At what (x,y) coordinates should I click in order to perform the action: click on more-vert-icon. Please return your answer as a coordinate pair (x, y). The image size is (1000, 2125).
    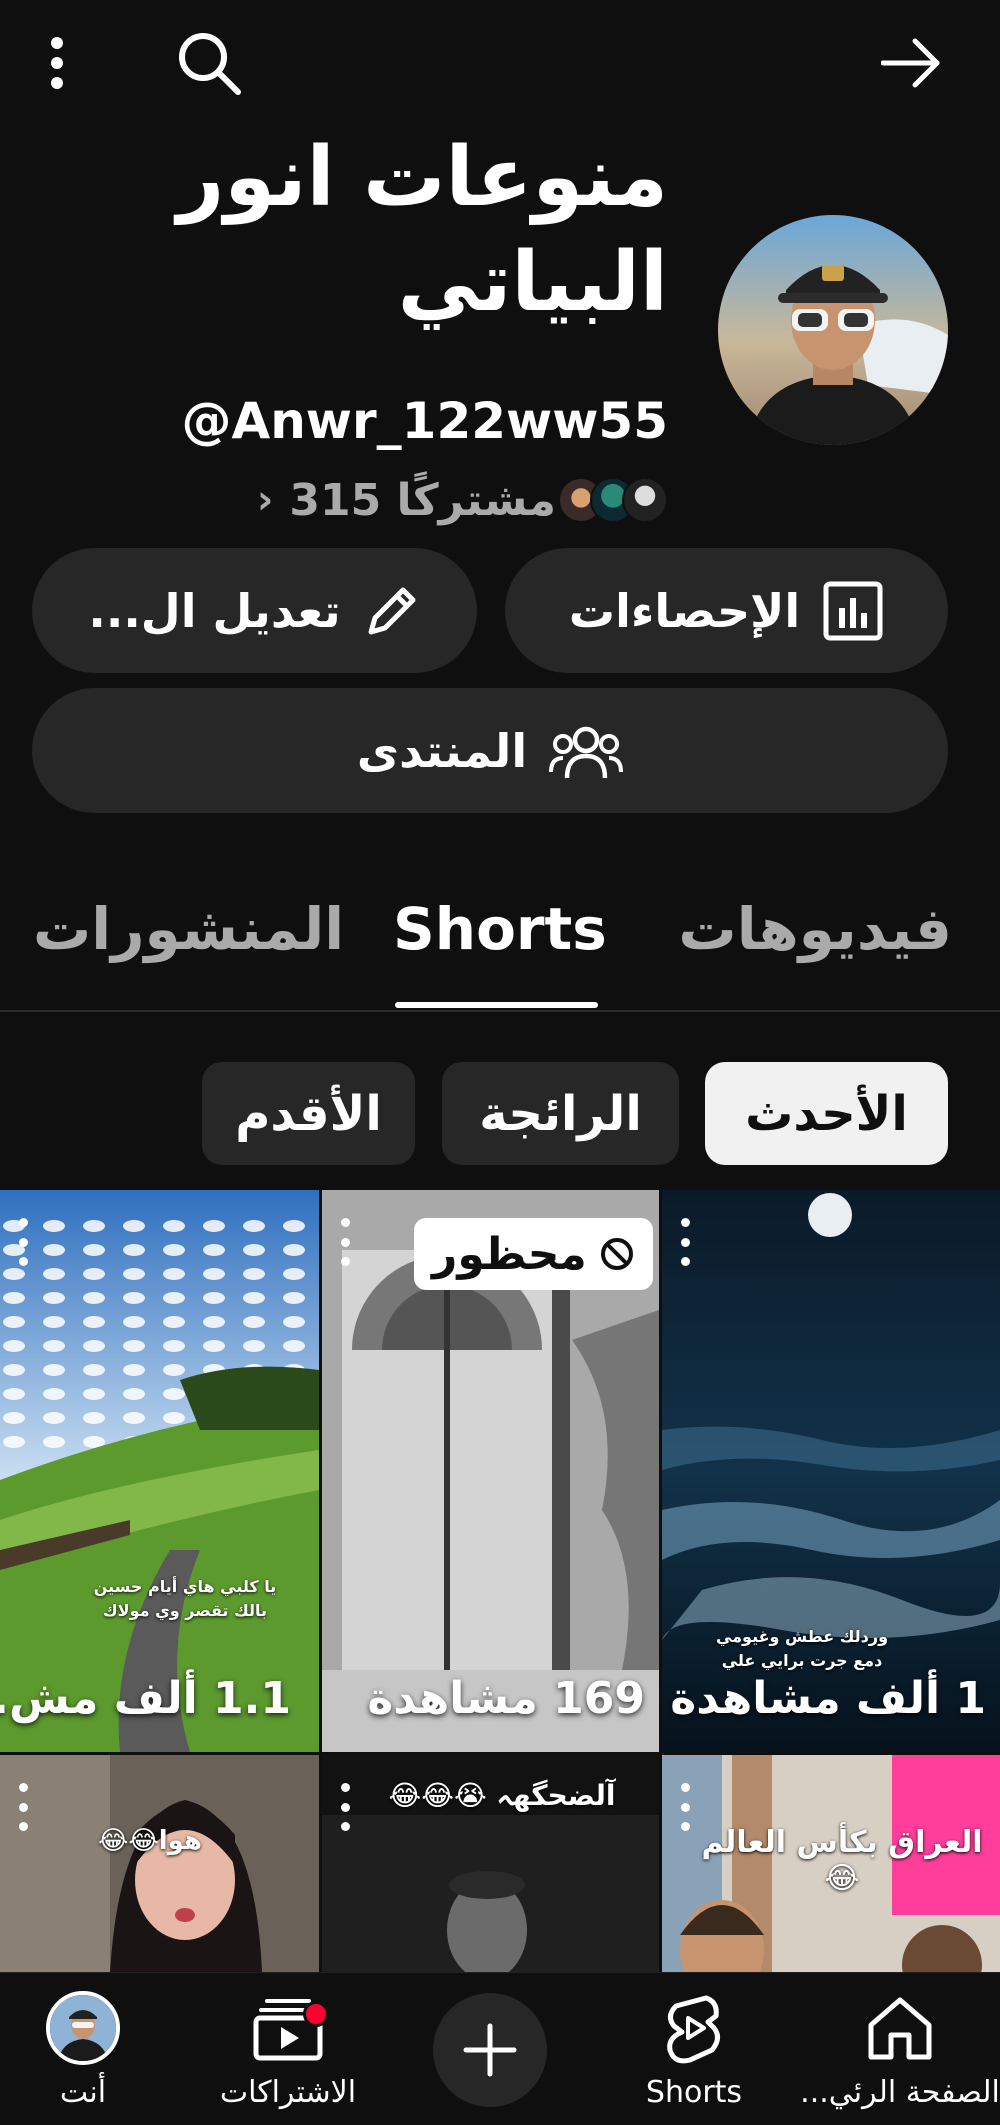
    Looking at the image, I should click on (57, 63).